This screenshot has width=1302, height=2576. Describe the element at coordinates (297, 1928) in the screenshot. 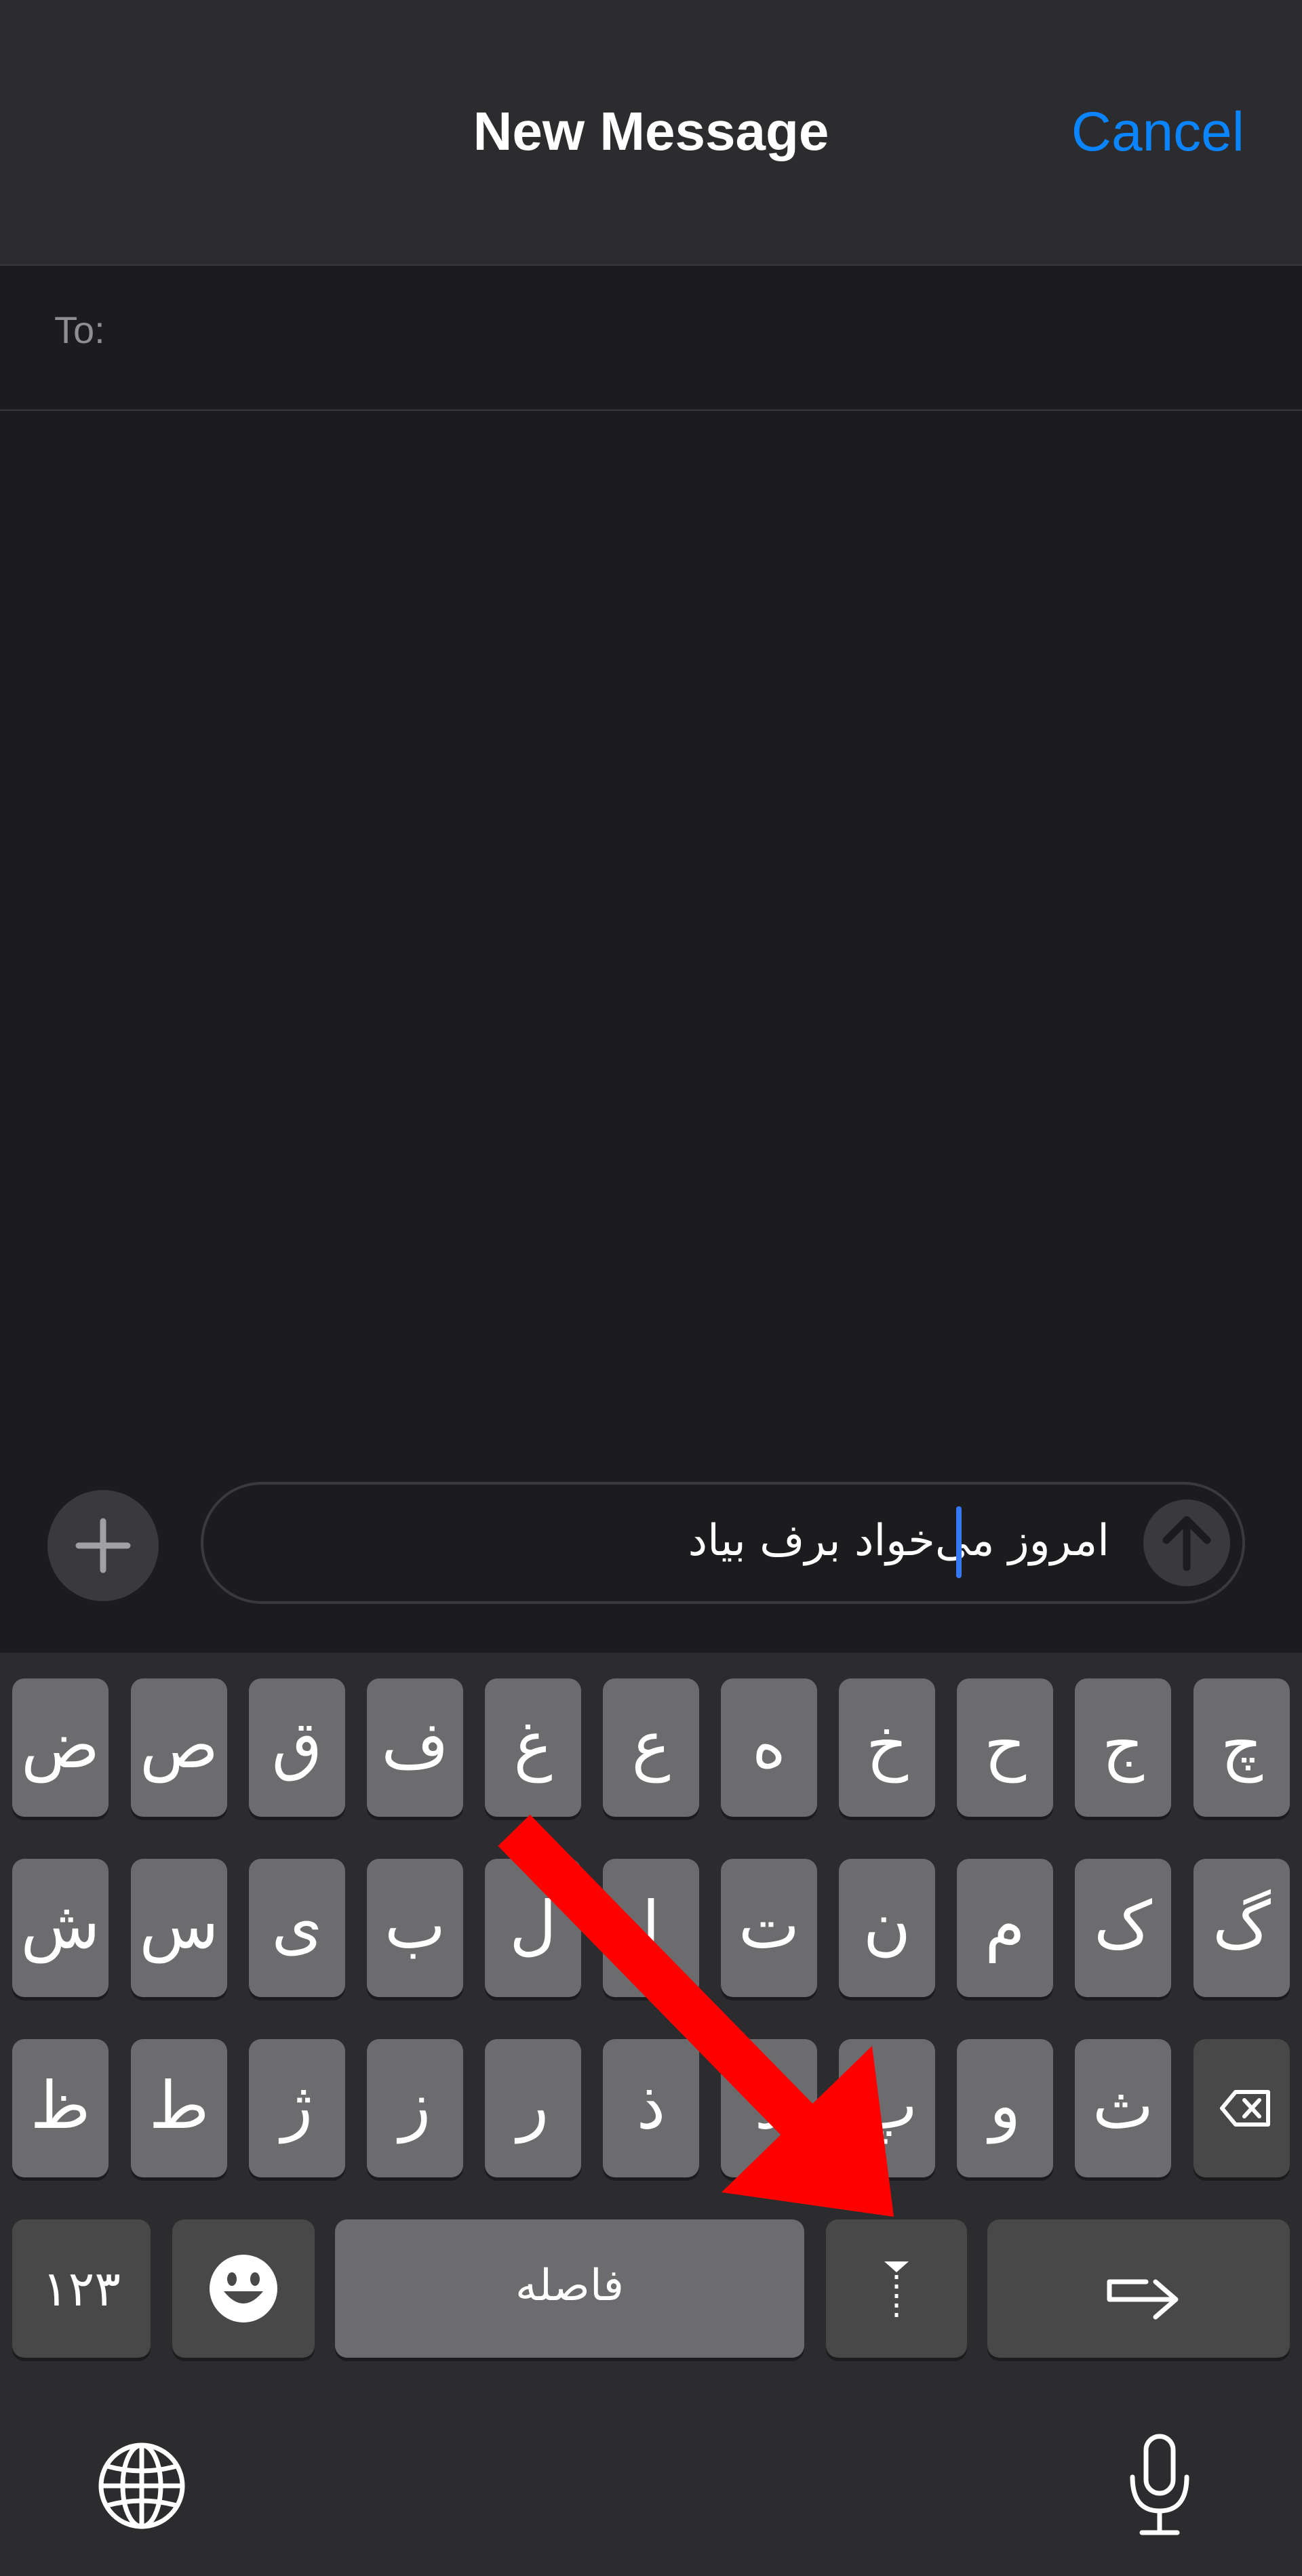

I see `key-ye: ی` at that location.